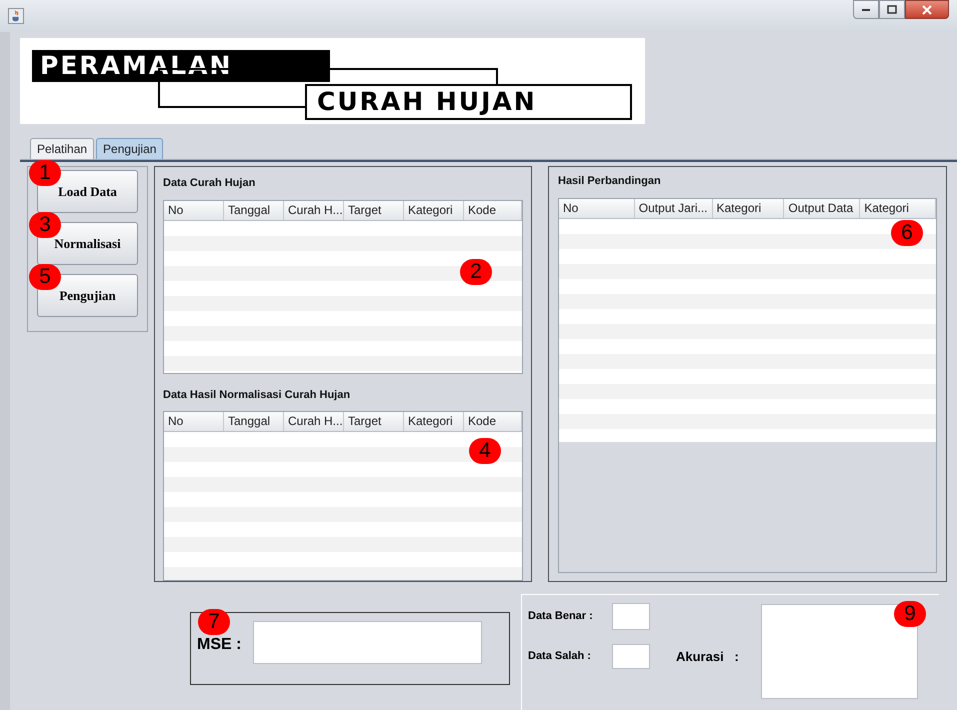  What do you see at coordinates (62, 148) in the screenshot?
I see `tab: Pelatihan` at bounding box center [62, 148].